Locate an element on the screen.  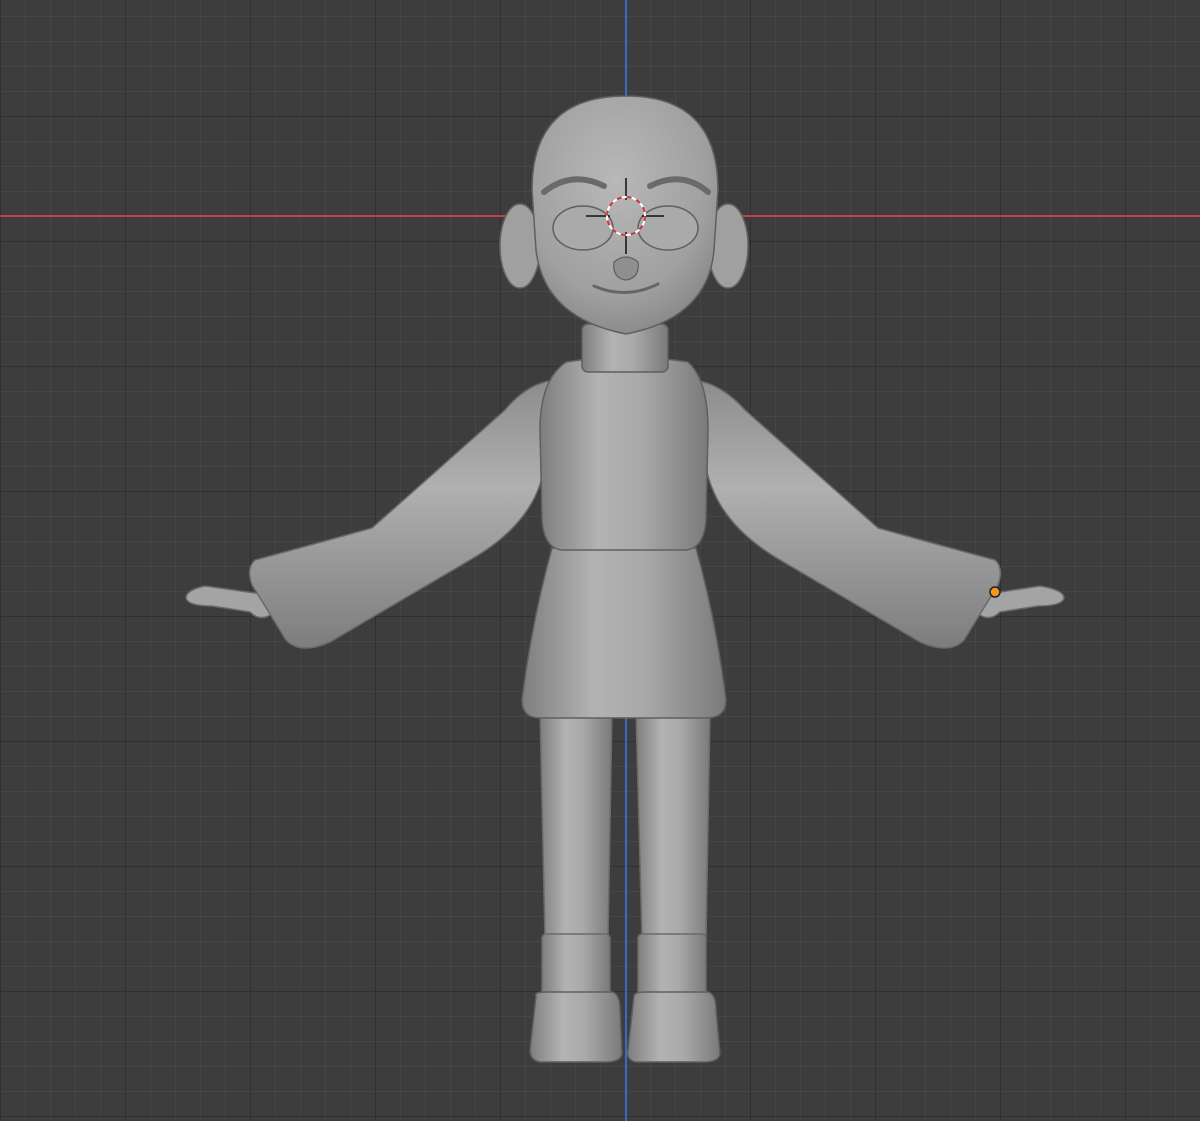
left-leg is located at coordinates (576, 887).